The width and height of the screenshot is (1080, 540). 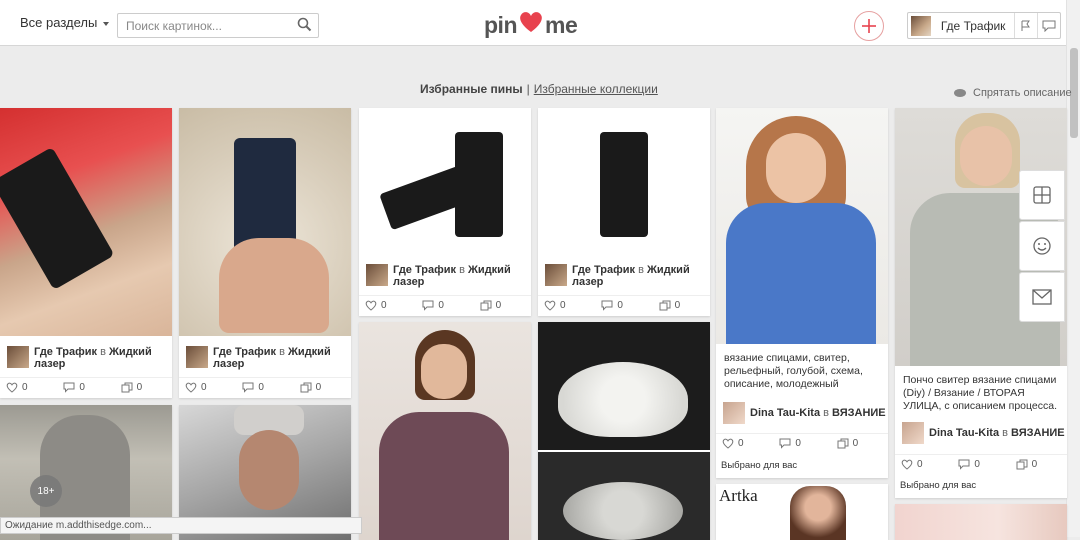 I want to click on sections-dropdown: Все разделы, so click(x=65, y=22).